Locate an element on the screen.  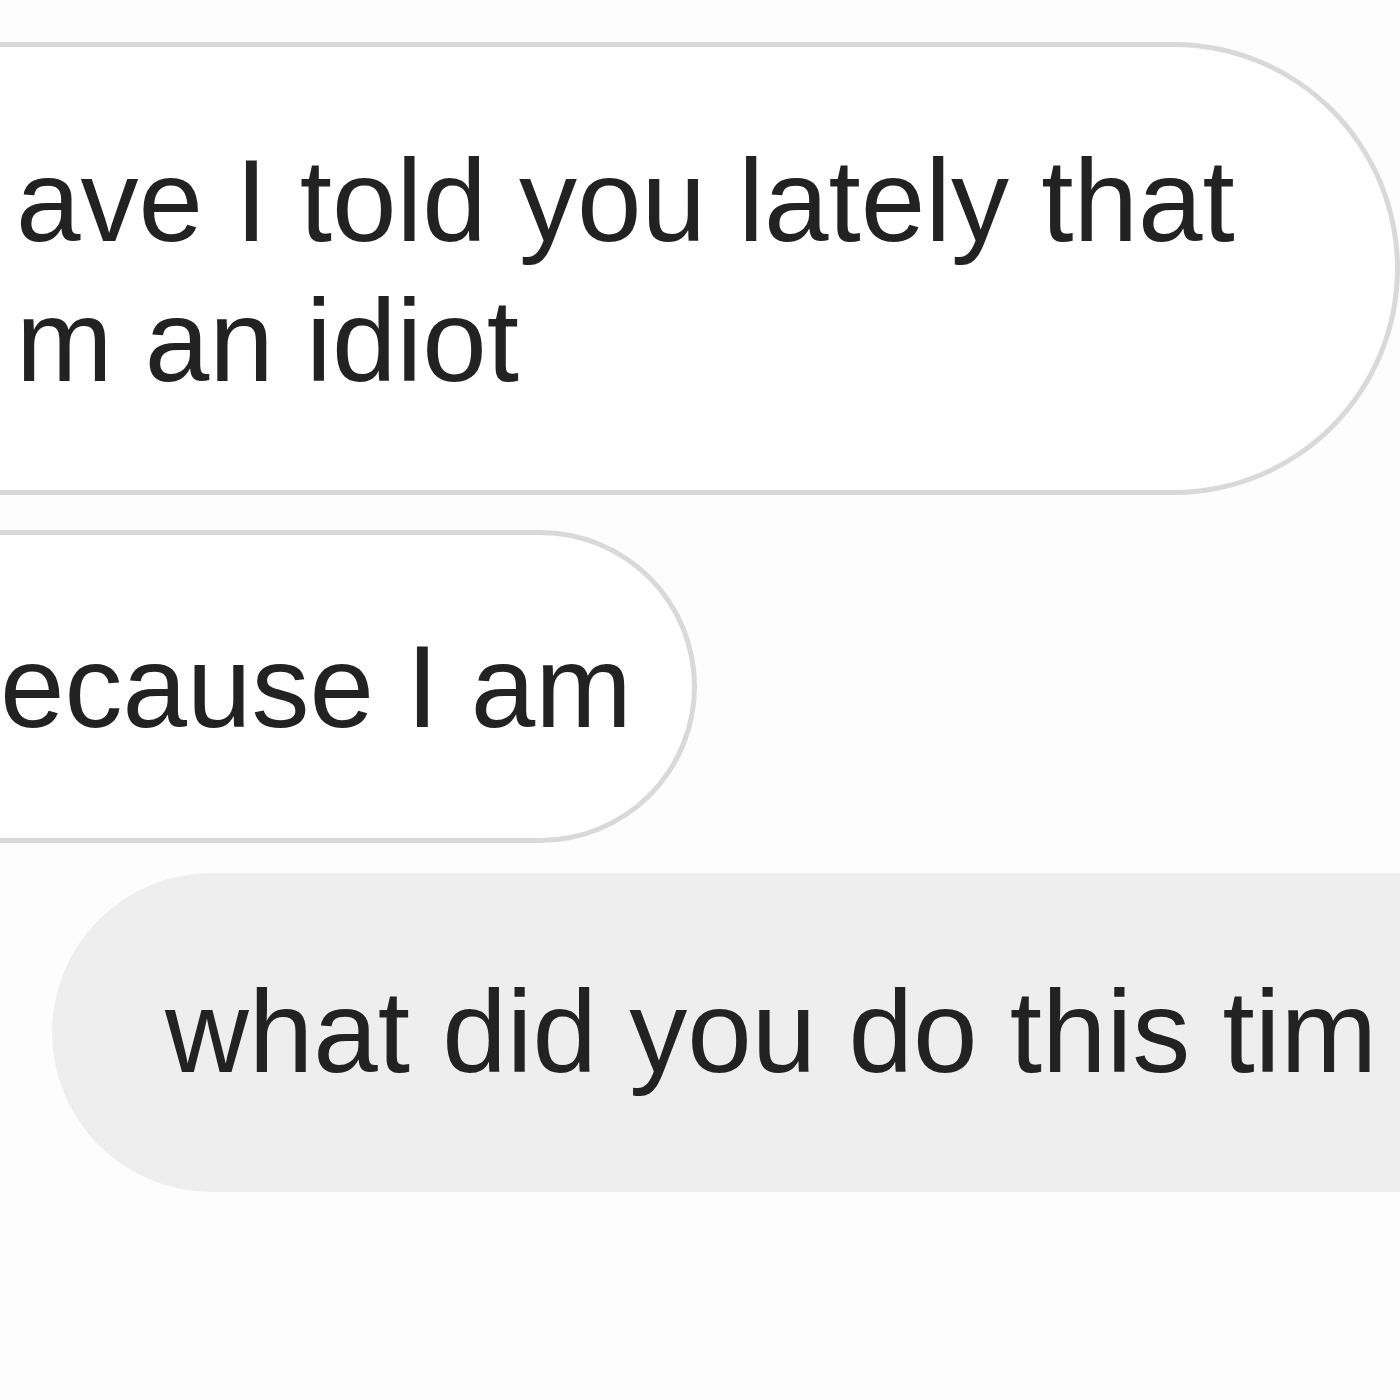
message-text: m an idiot is located at coordinates (267, 341).